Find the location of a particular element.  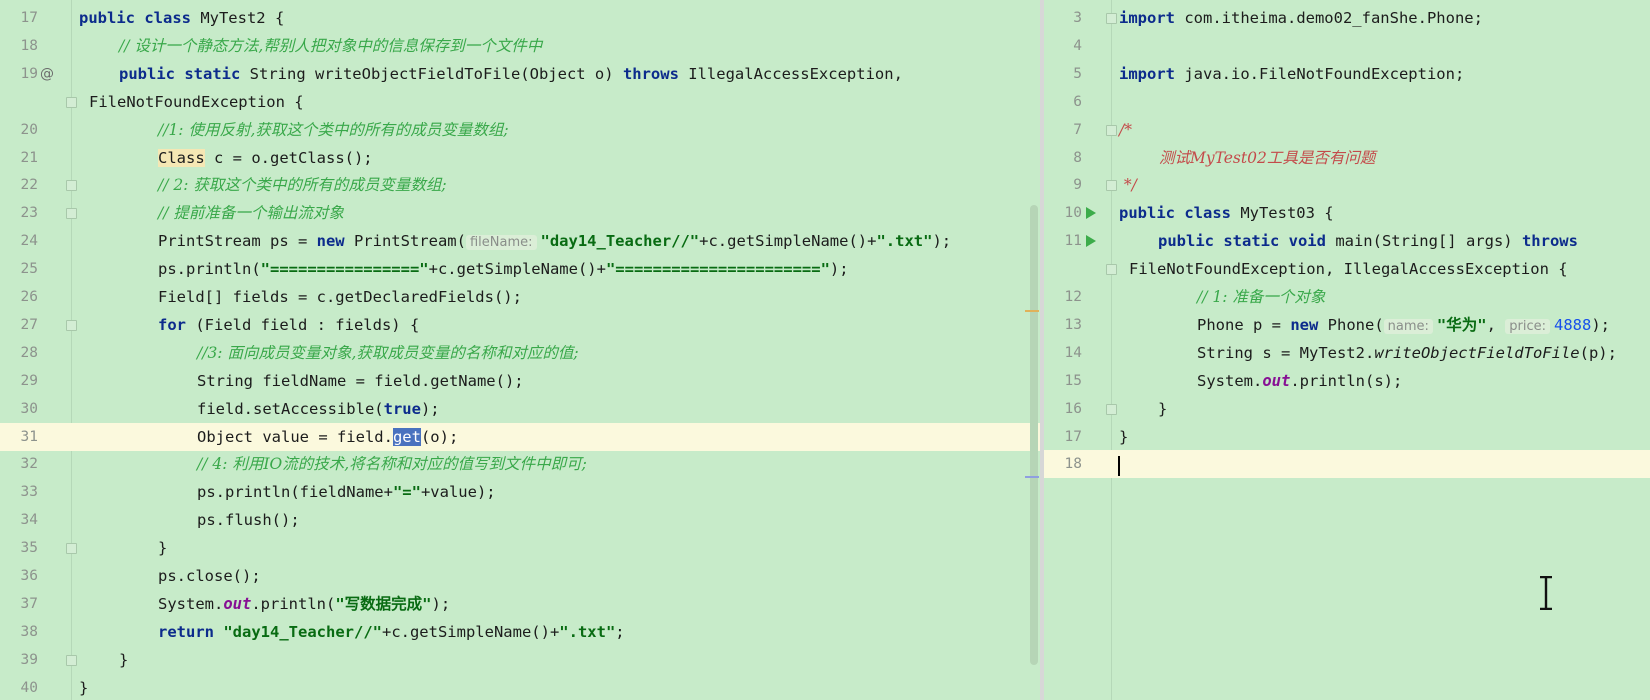

code-line: 20 //1: 使用反射,获取这个类中的所有的成员变量数组; is located at coordinates (520, 130).